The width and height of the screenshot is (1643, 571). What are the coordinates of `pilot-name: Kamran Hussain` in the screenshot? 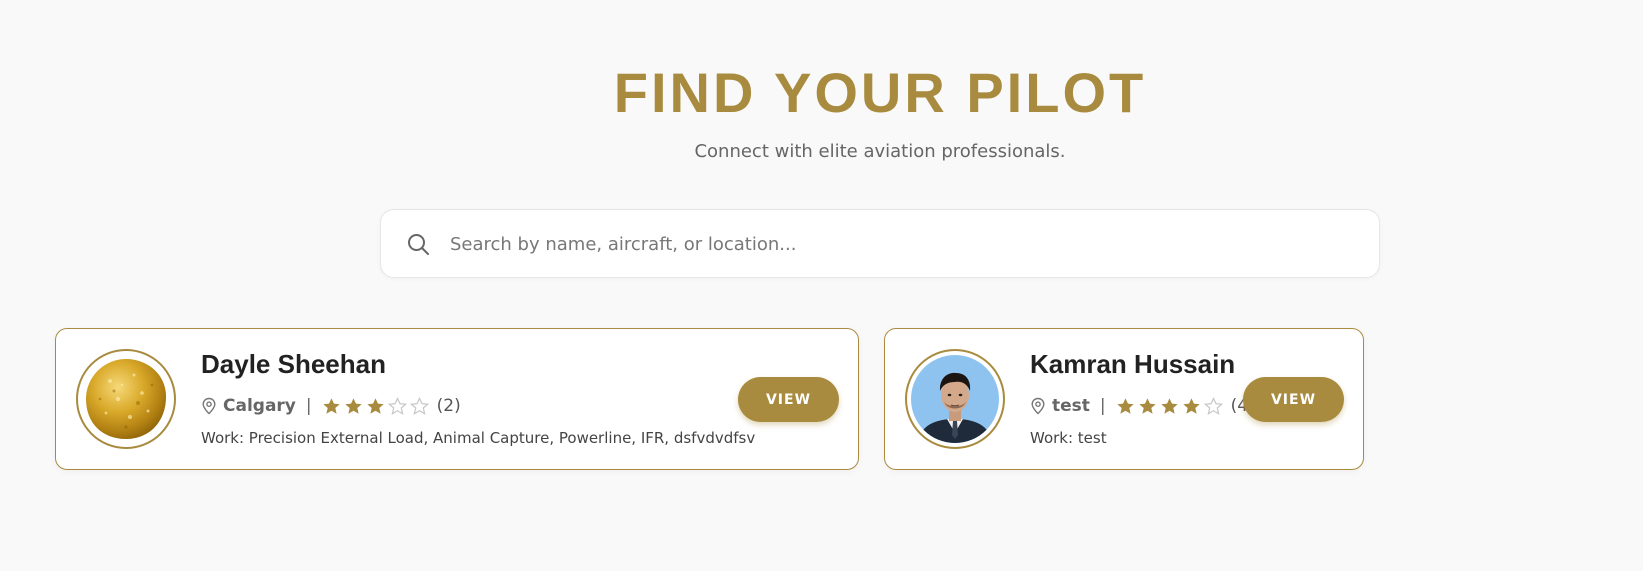 It's located at (1133, 364).